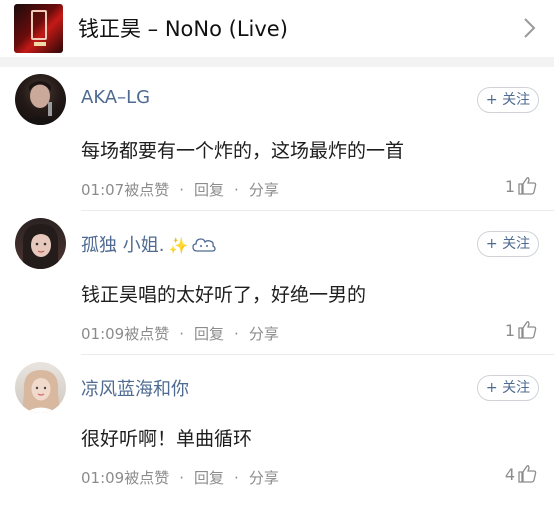 The width and height of the screenshot is (554, 513). I want to click on like-button: 4, so click(521, 474).